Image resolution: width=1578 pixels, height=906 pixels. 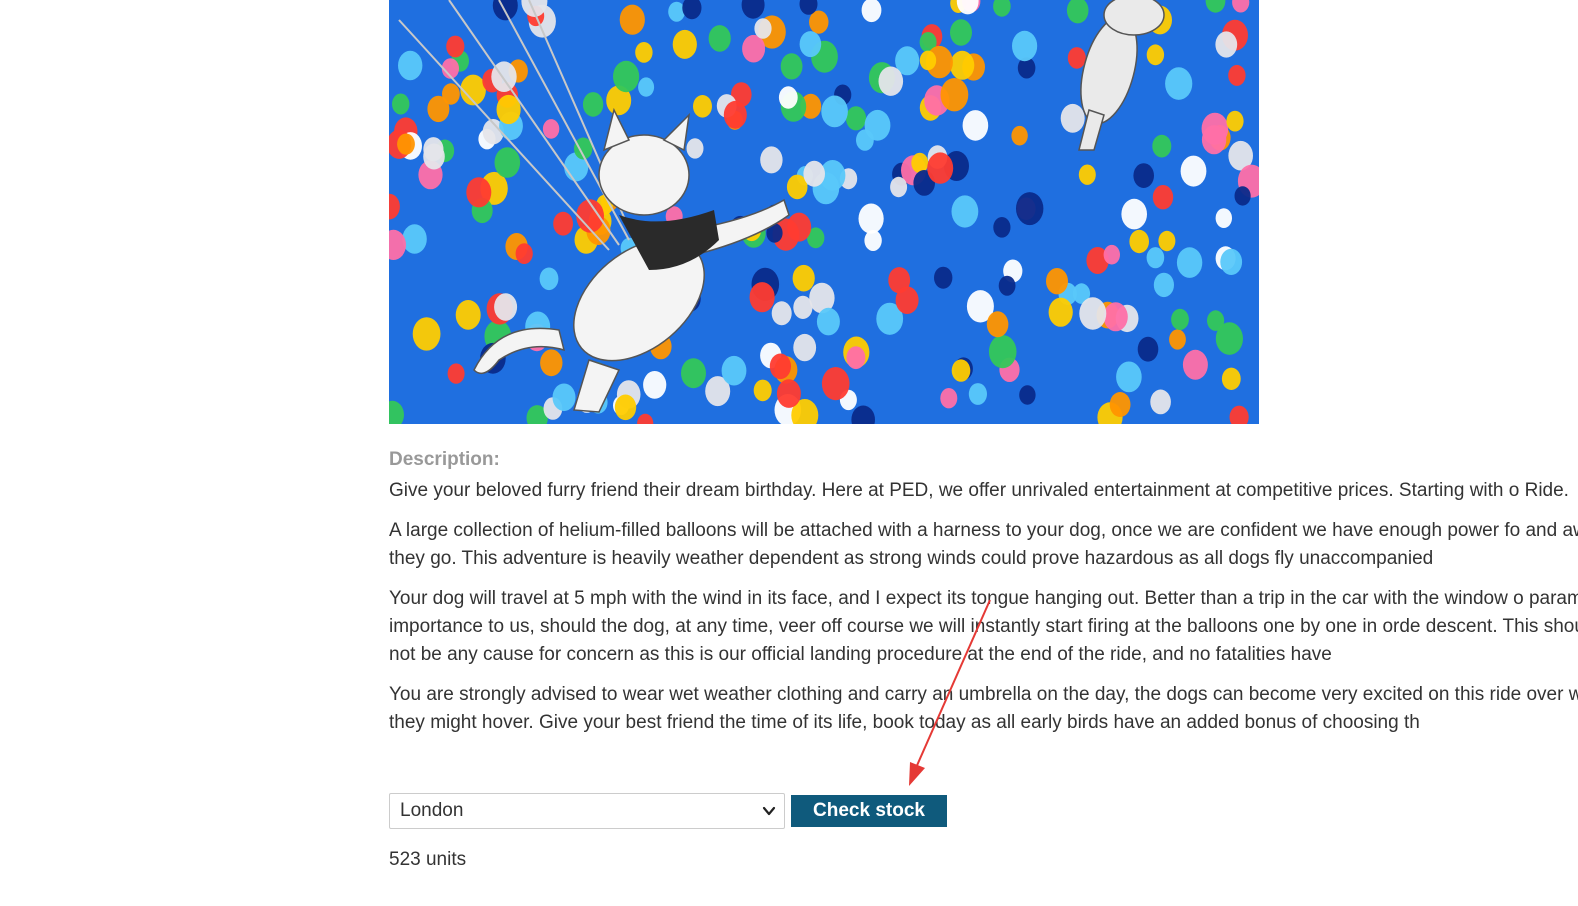 I want to click on chevron-down-icon, so click(x=769, y=811).